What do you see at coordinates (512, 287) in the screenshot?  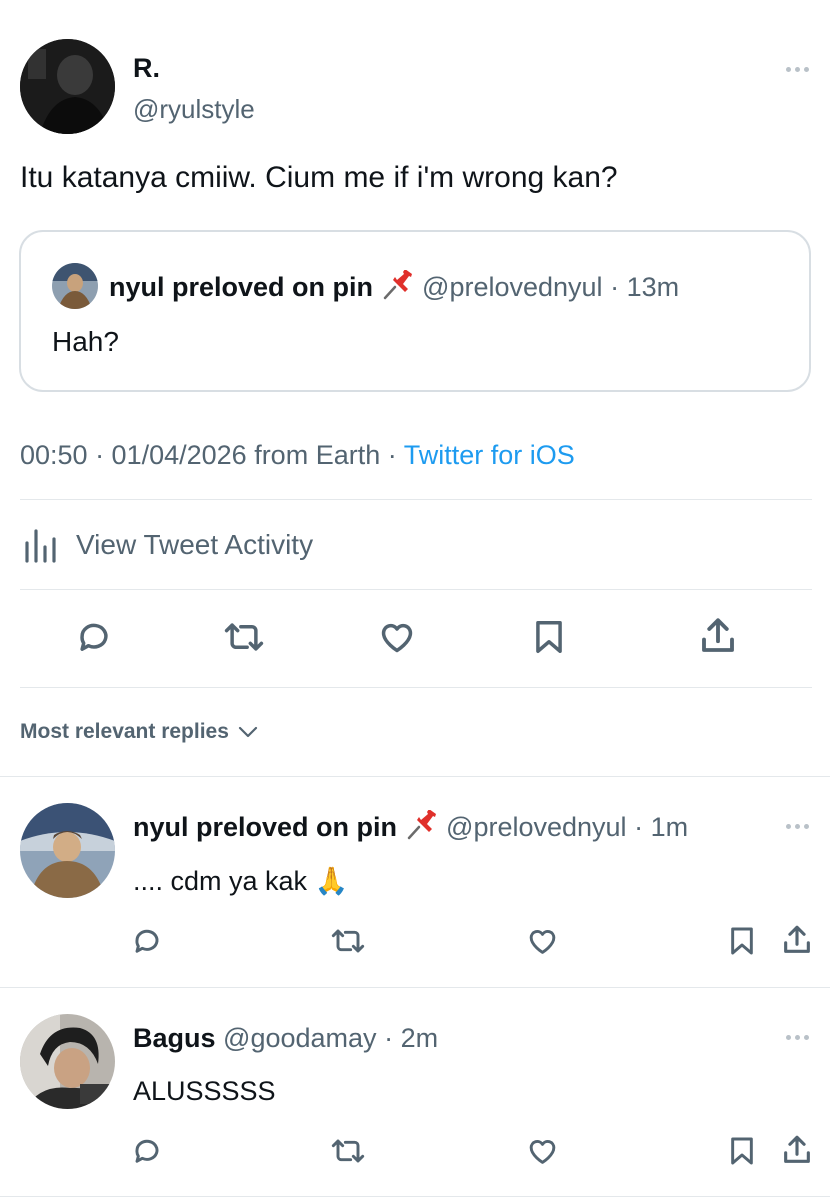 I see `quoted-handle: @prelovednyul` at bounding box center [512, 287].